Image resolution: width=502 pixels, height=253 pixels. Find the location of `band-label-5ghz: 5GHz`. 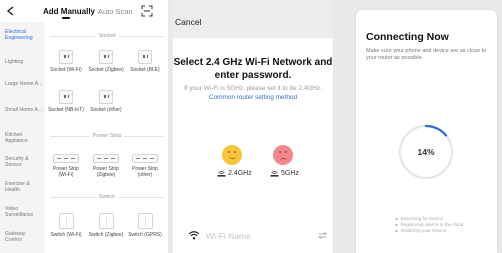

band-label-5ghz: 5GHz is located at coordinates (284, 173).